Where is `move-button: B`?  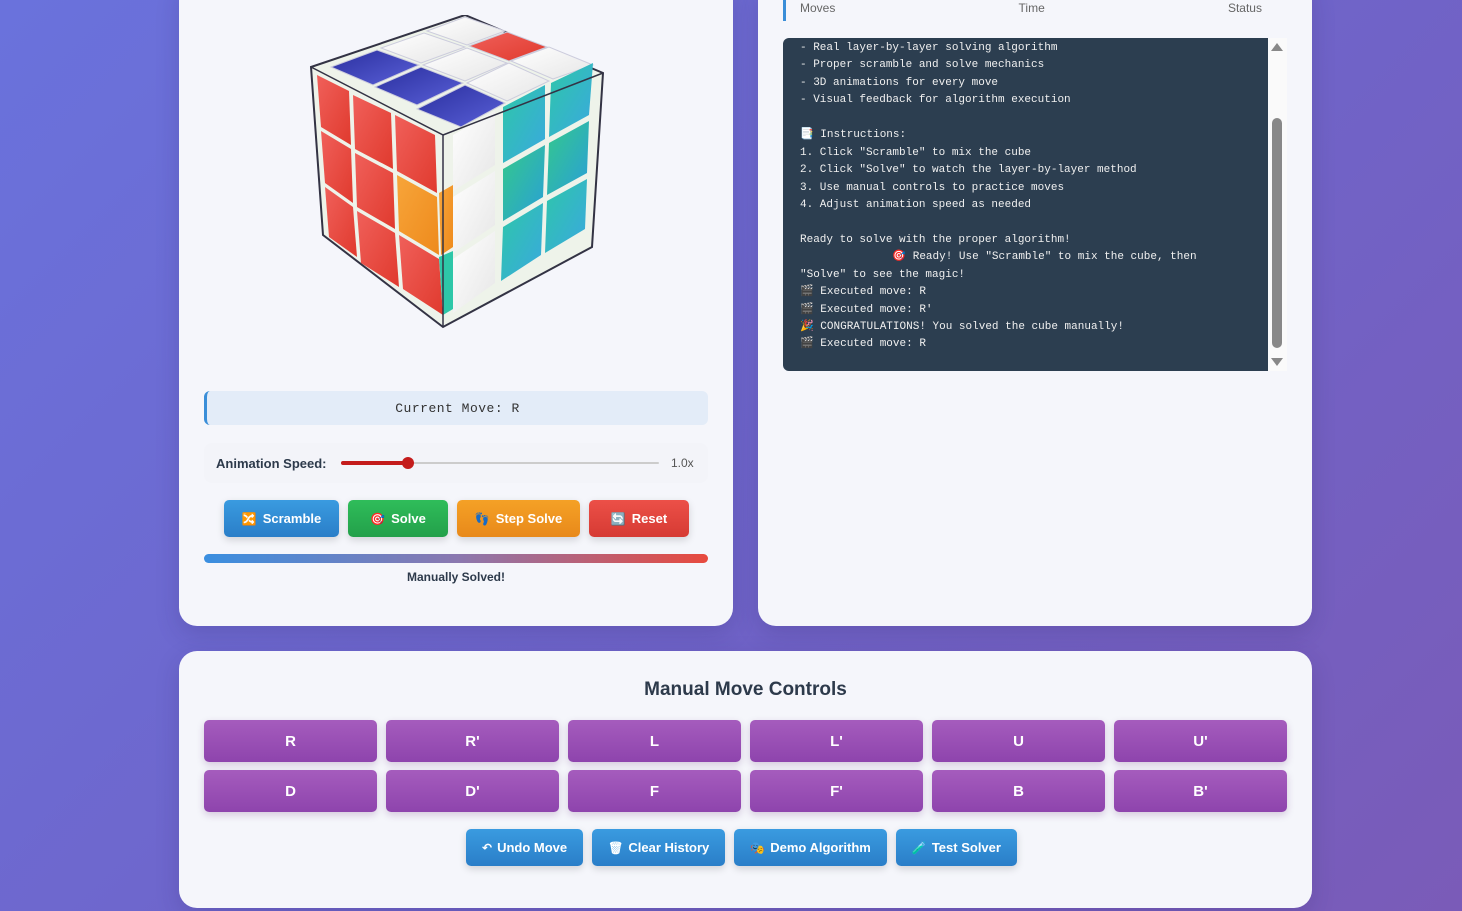 move-button: B is located at coordinates (1018, 791).